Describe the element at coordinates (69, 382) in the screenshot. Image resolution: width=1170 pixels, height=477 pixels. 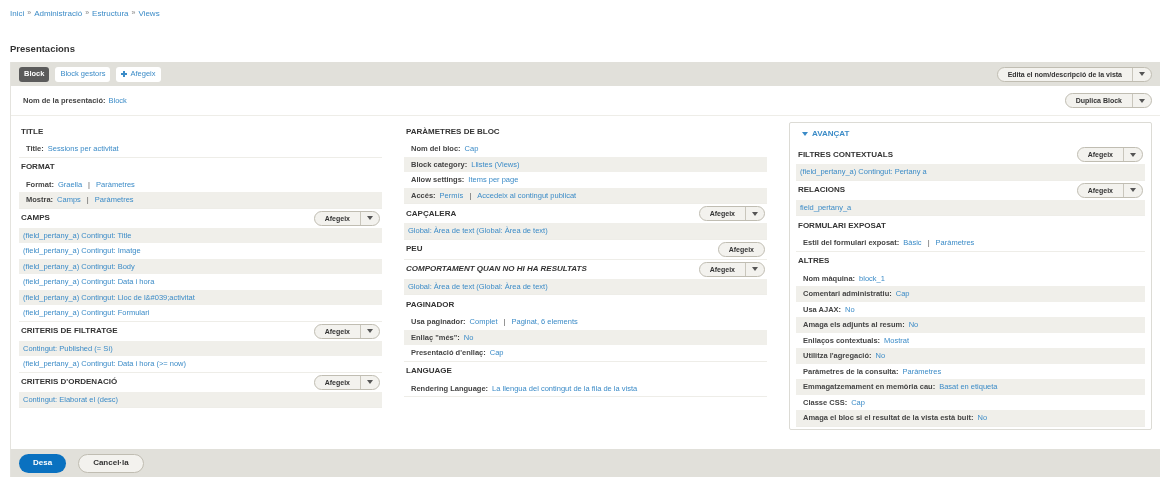
I see `section-heading: CRITERIS D'ORDENACIÓ` at that location.